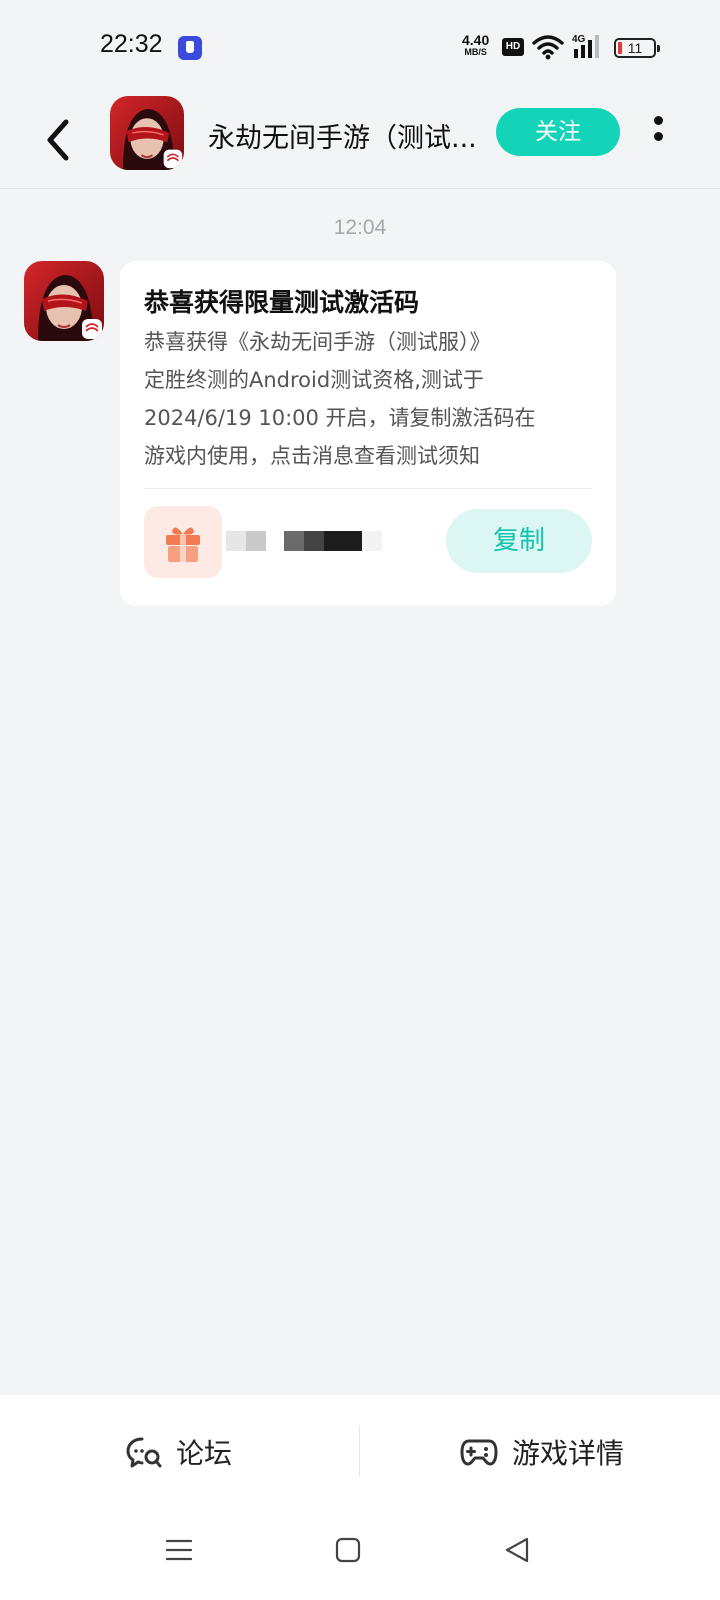 This screenshot has width=720, height=1600. What do you see at coordinates (131, 44) in the screenshot?
I see `status-time: 22:32` at bounding box center [131, 44].